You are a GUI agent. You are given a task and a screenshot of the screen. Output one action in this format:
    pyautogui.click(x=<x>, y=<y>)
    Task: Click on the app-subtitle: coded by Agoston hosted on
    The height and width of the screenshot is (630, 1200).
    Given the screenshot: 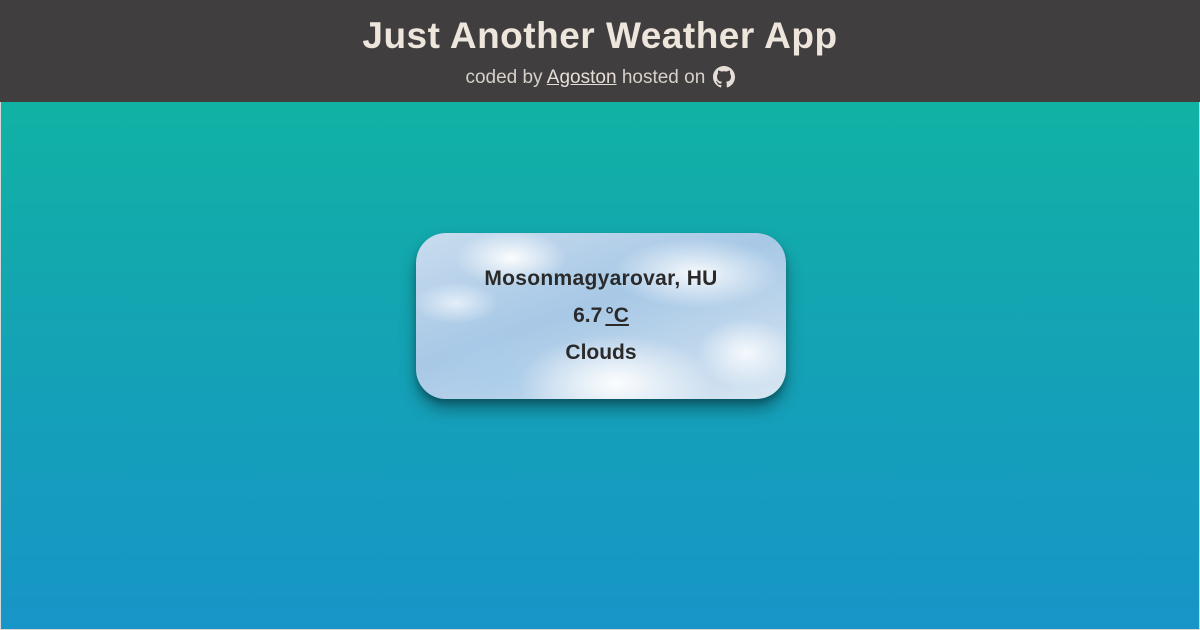 What is the action you would take?
    pyautogui.click(x=600, y=78)
    